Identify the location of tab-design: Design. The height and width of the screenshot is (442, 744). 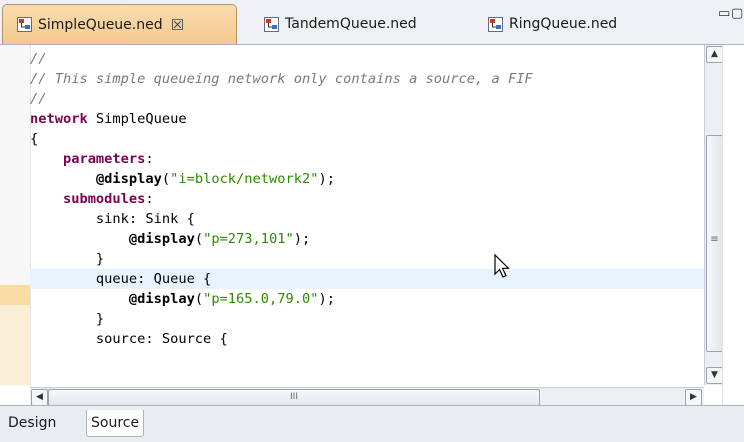
(32, 423).